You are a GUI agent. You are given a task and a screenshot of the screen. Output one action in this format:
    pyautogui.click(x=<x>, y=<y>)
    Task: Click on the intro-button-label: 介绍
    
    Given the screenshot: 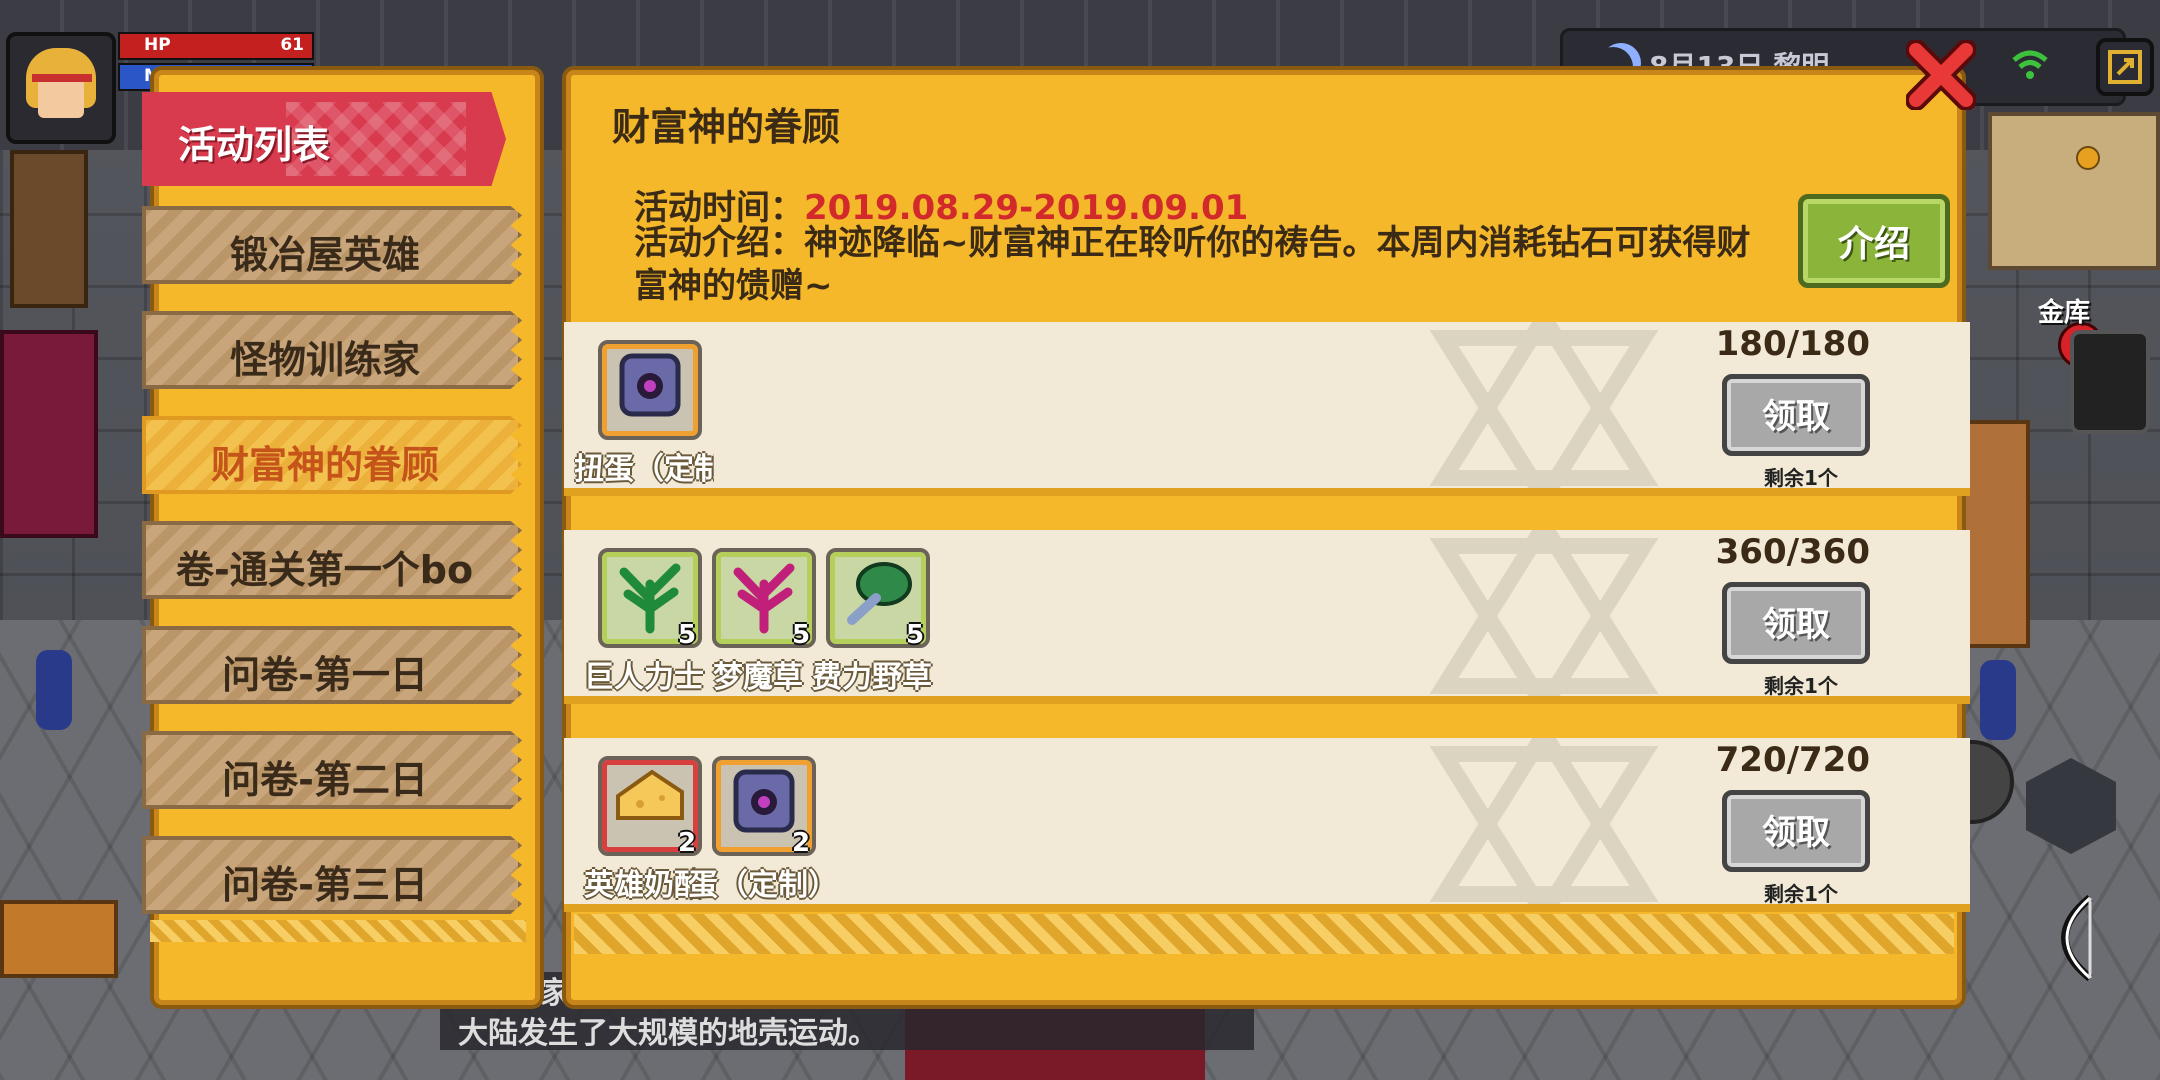 What is the action you would take?
    pyautogui.click(x=1873, y=244)
    